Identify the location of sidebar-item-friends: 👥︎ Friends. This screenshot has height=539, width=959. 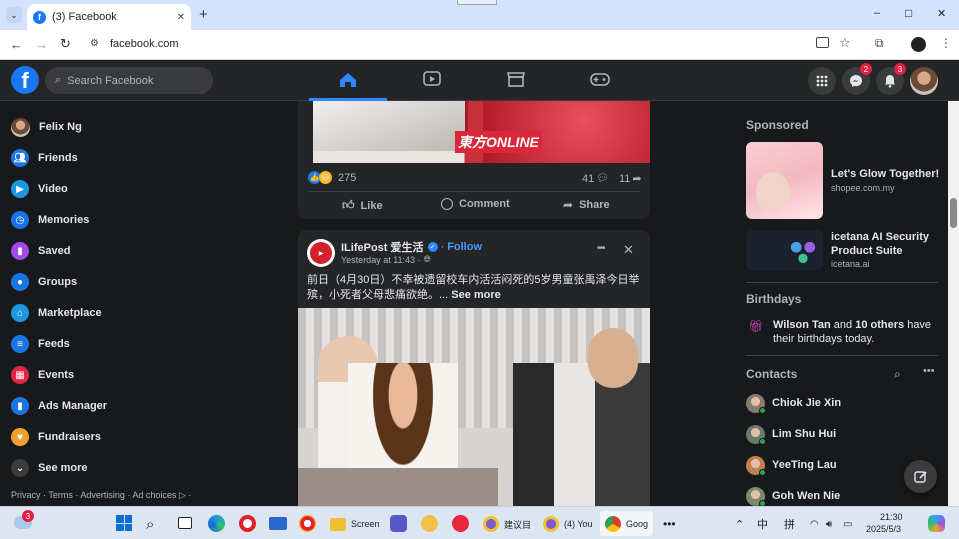
(44, 158).